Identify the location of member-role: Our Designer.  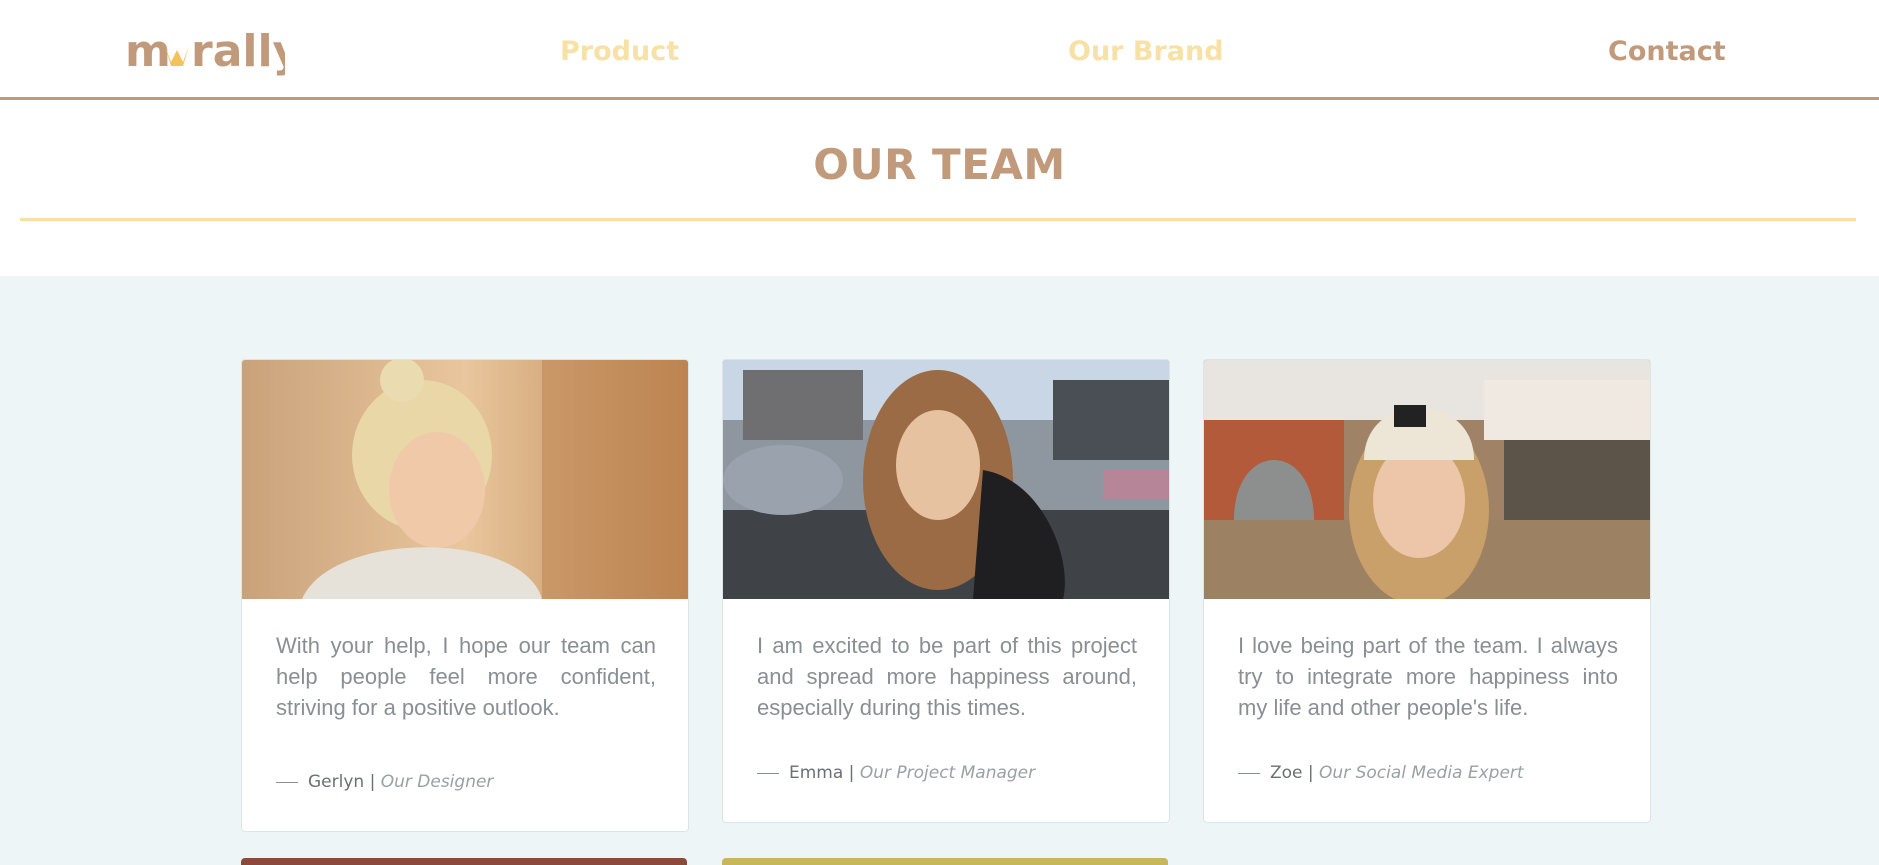
(437, 782).